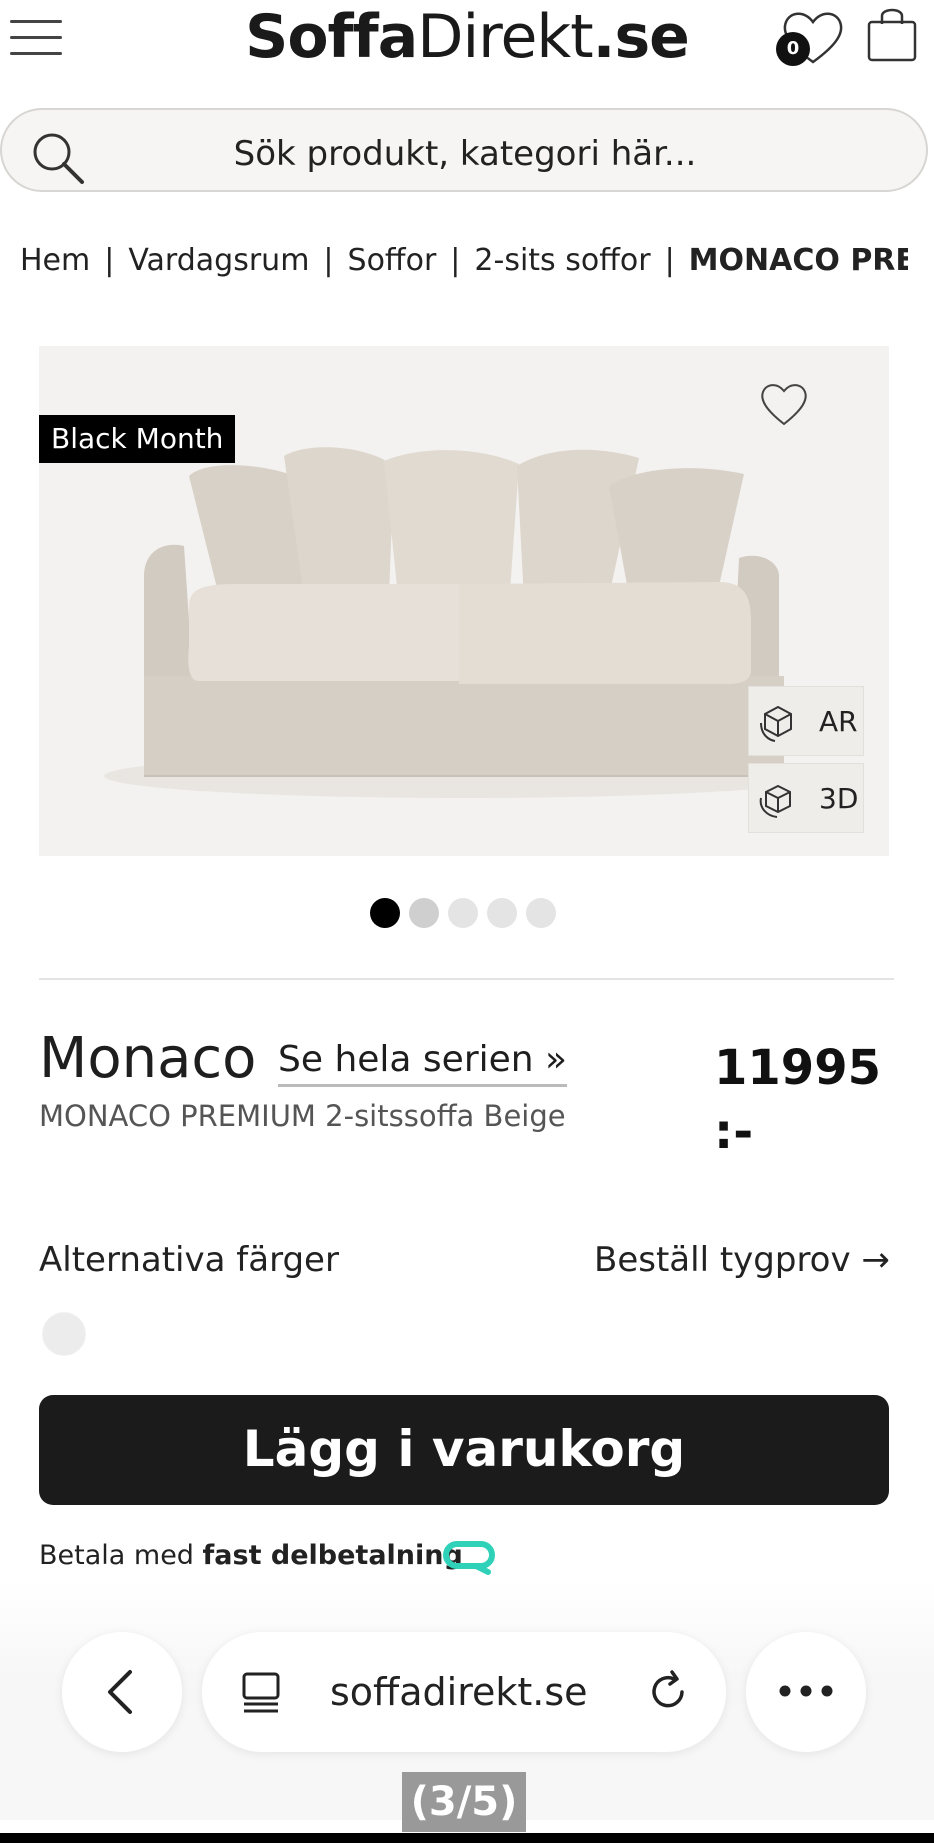 This screenshot has width=934, height=1843. What do you see at coordinates (464, 1802) in the screenshot?
I see `screenshot-counter: (3/5)` at bounding box center [464, 1802].